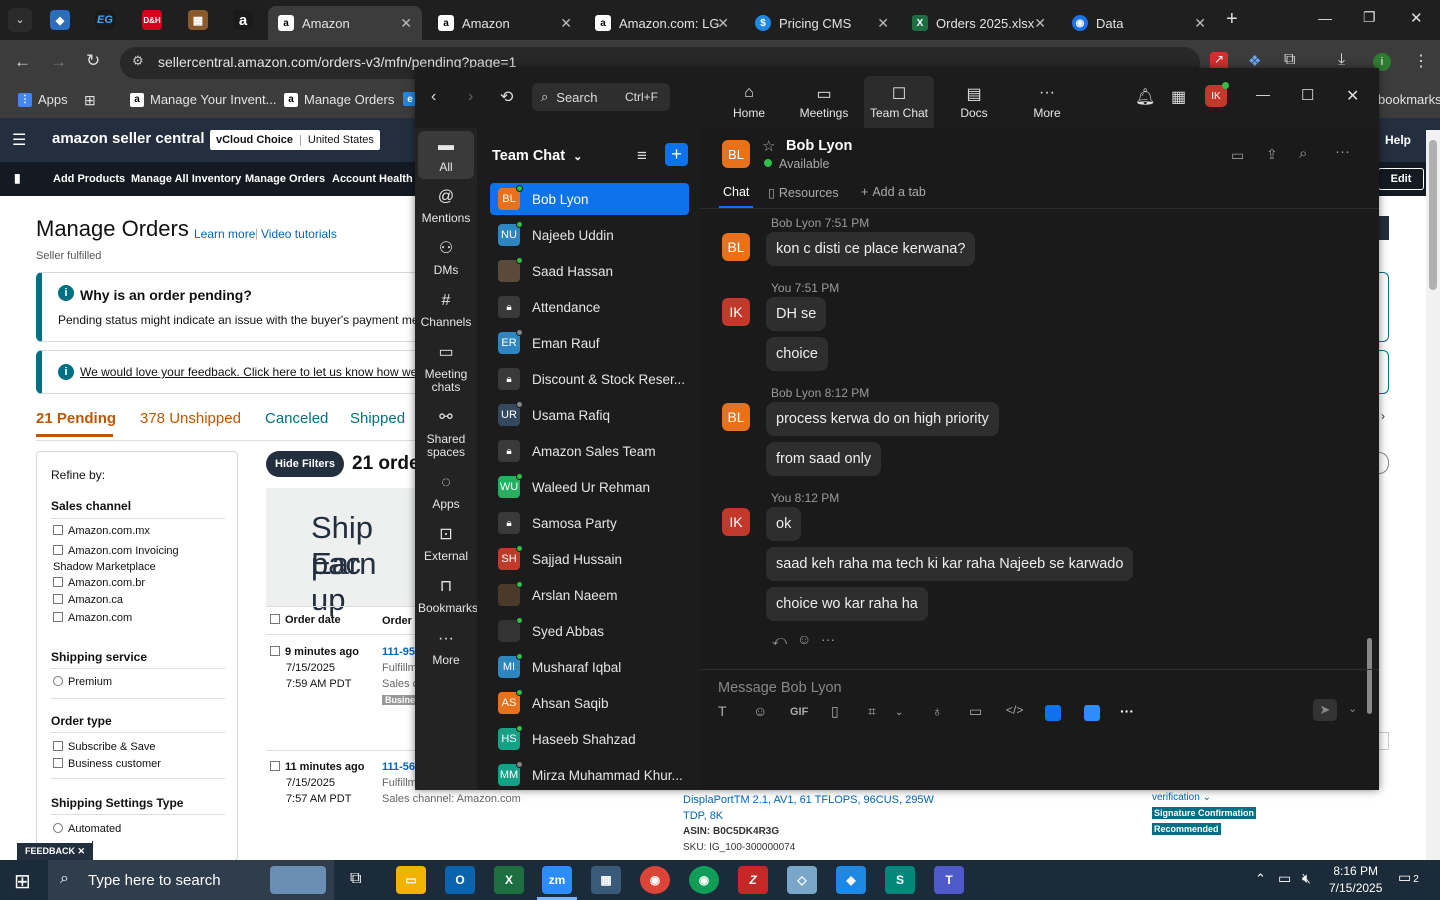  What do you see at coordinates (433, 97) in the screenshot?
I see `back-icon: ‹` at bounding box center [433, 97].